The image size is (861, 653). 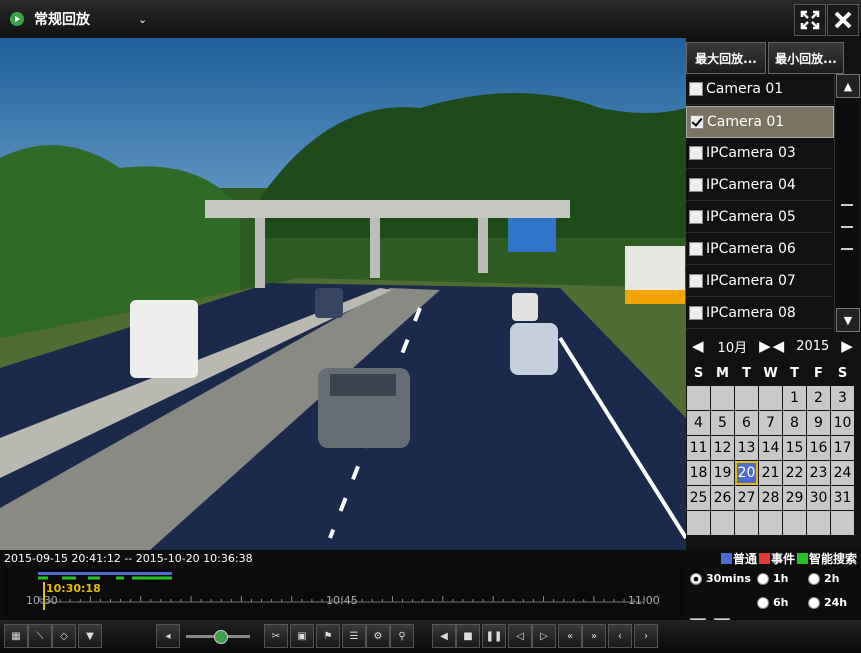 I want to click on calendar-day: 6, so click(x=746, y=423).